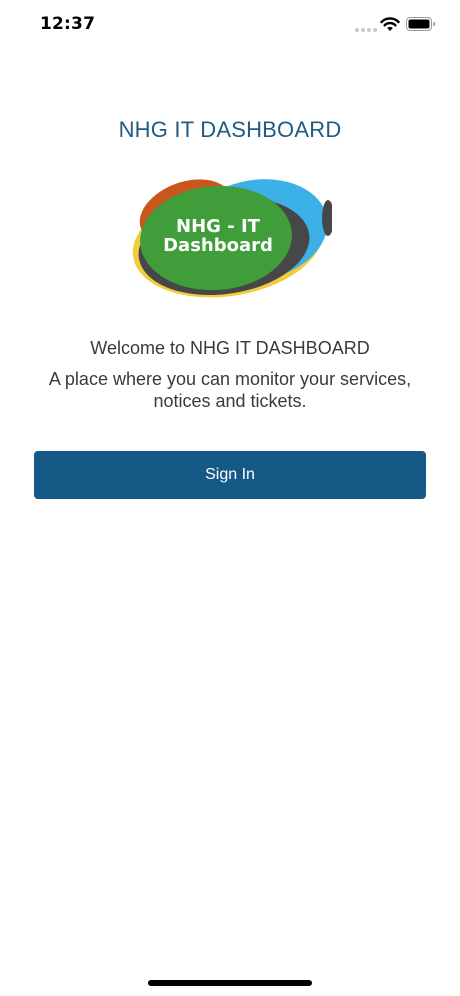 Image resolution: width=460 pixels, height=996 pixels. Describe the element at coordinates (218, 226) in the screenshot. I see `logo-line1: NHG - IT` at that location.